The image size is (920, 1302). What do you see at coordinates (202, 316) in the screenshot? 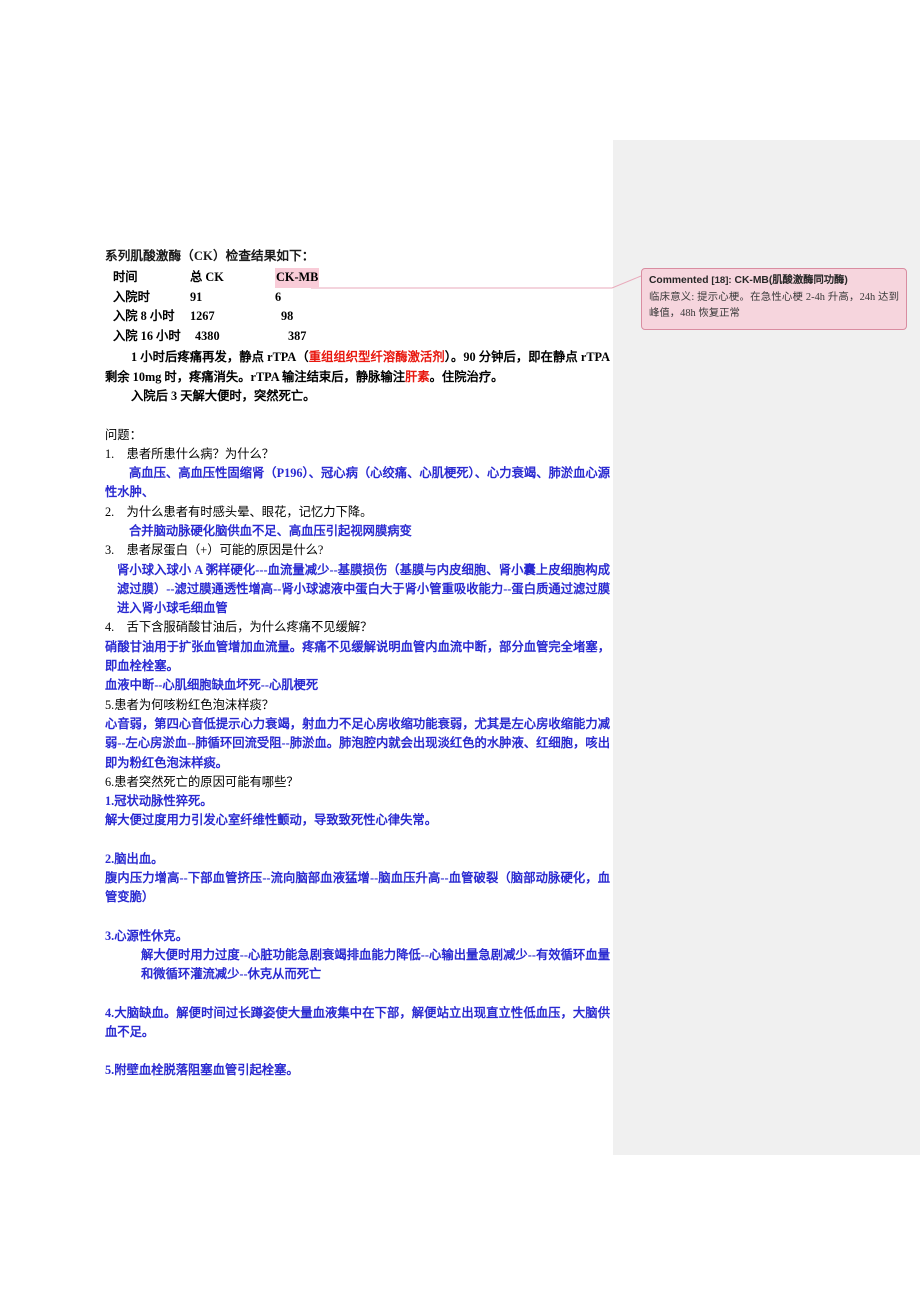
I see `cell-total-ck: 1267` at bounding box center [202, 316].